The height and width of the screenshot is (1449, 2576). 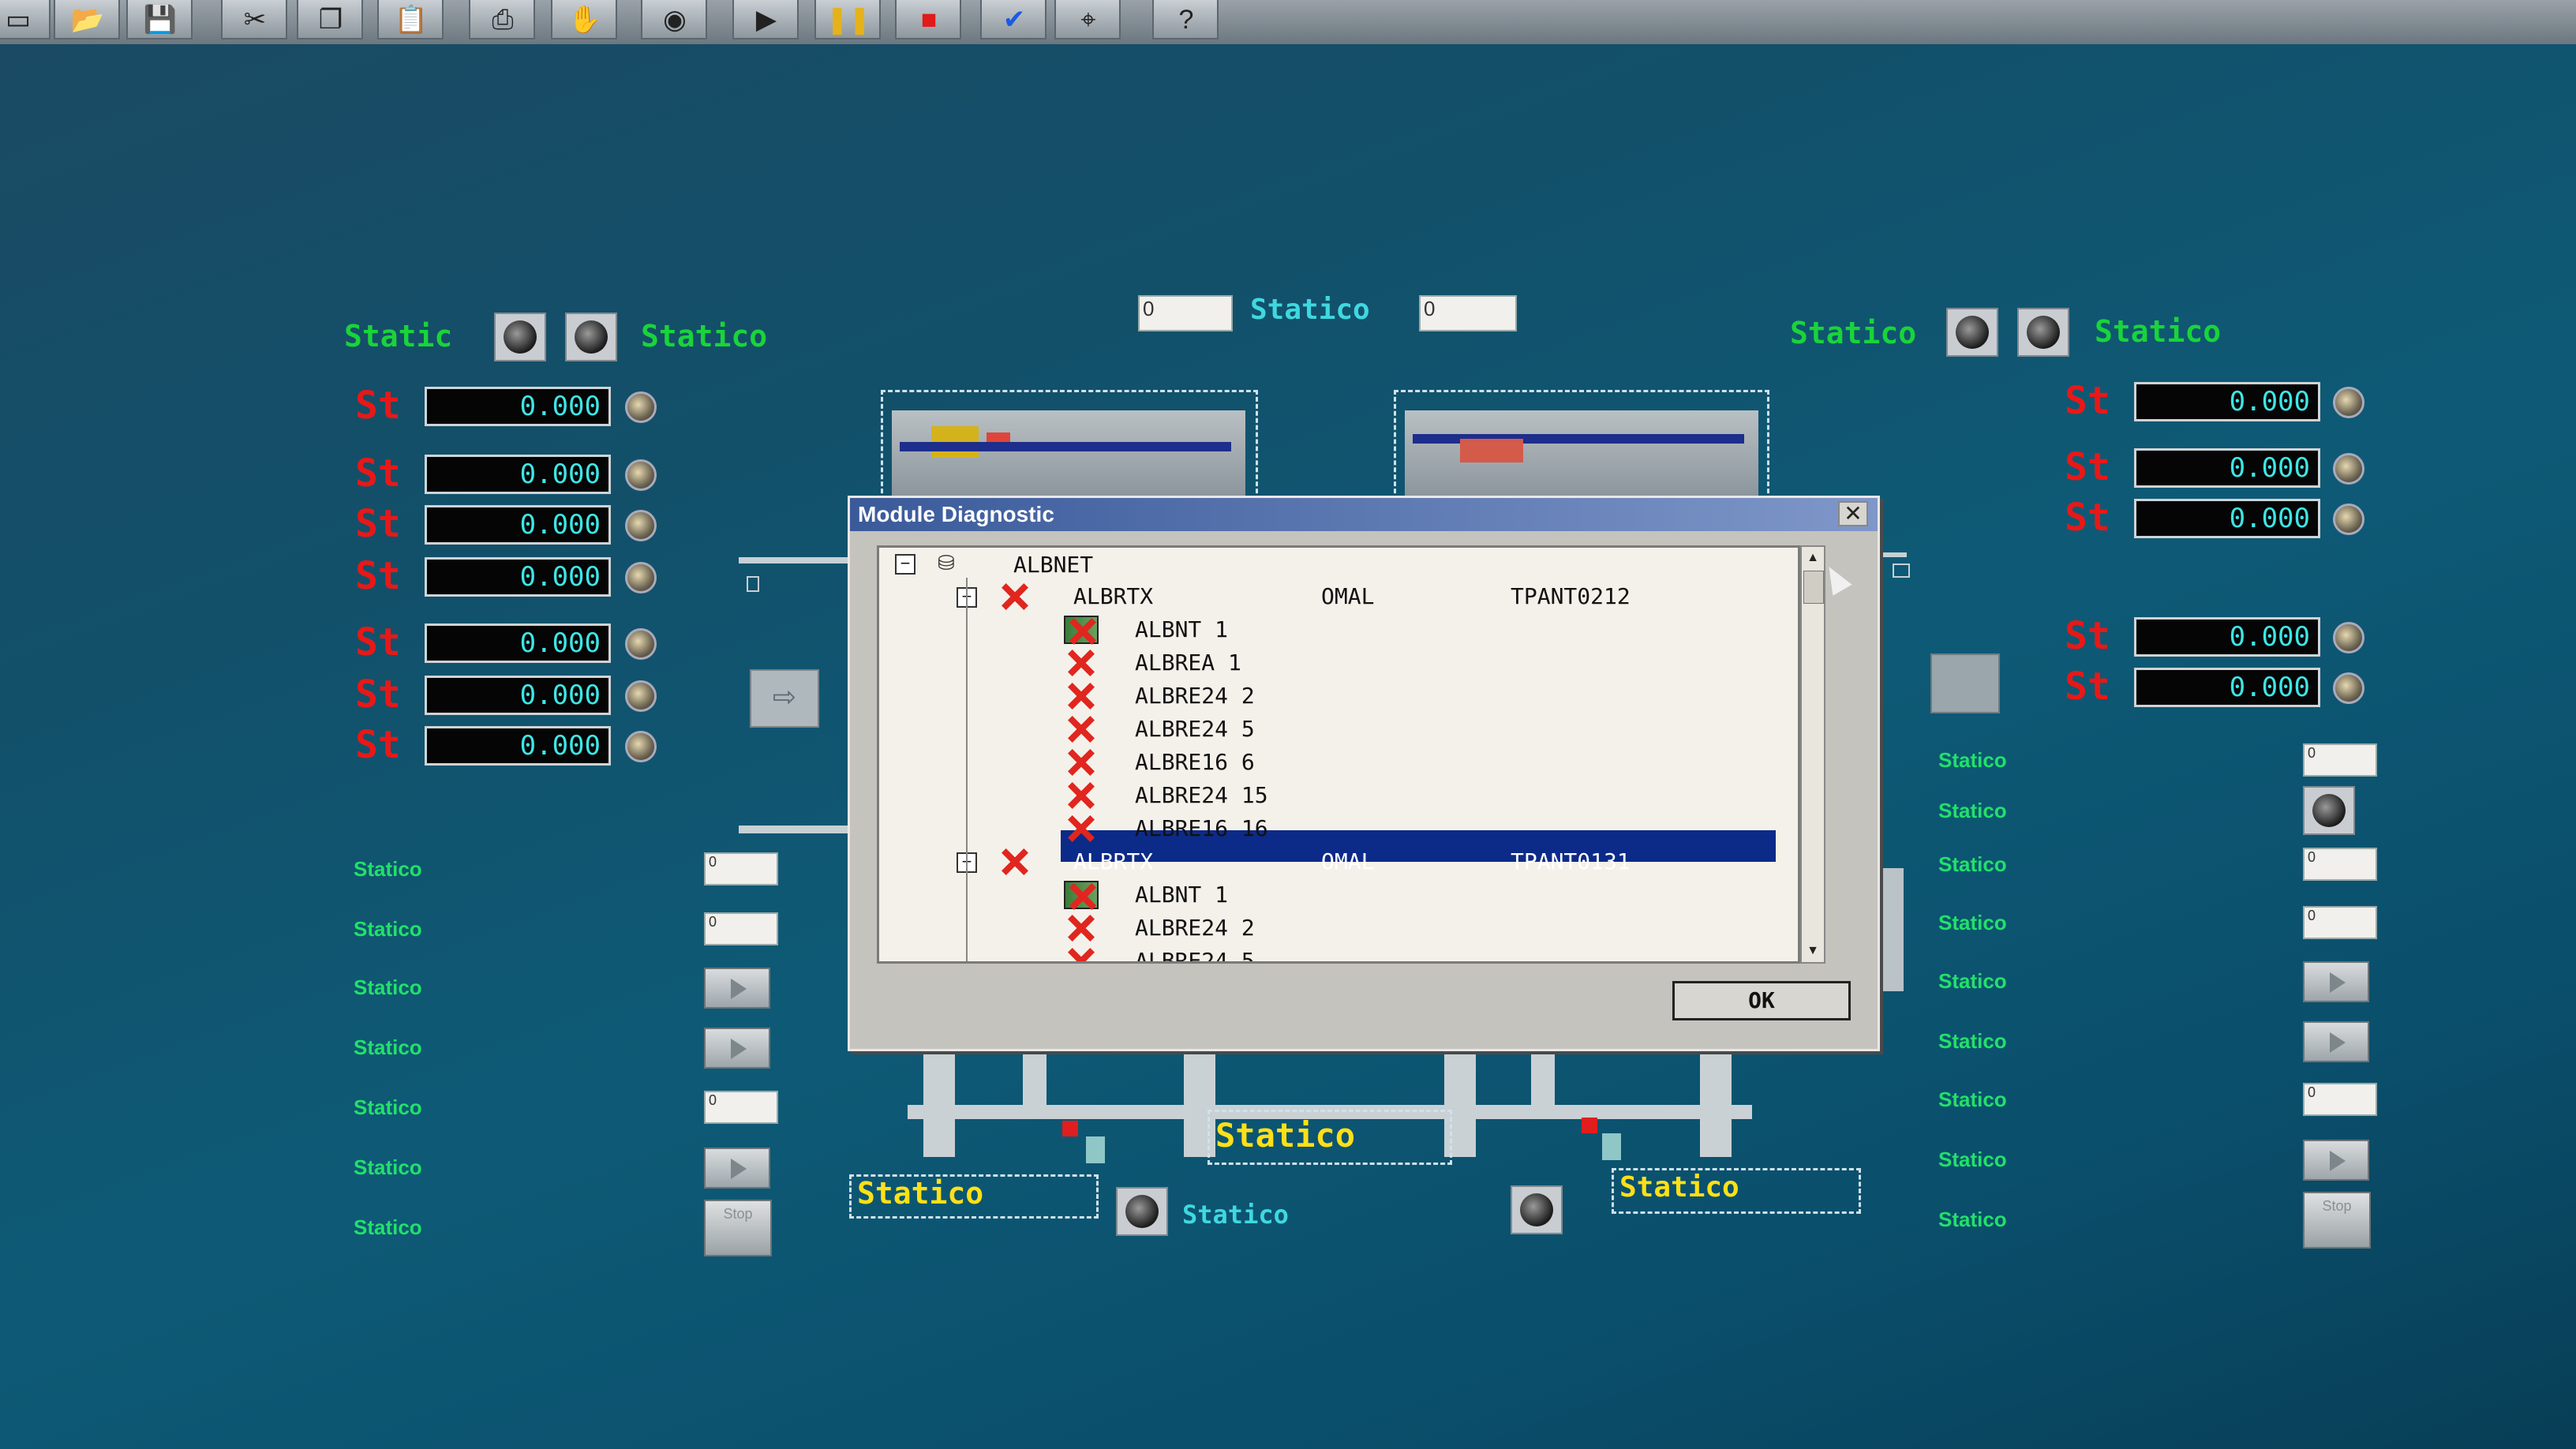 I want to click on group-id: TPANT0212, so click(x=1571, y=596).